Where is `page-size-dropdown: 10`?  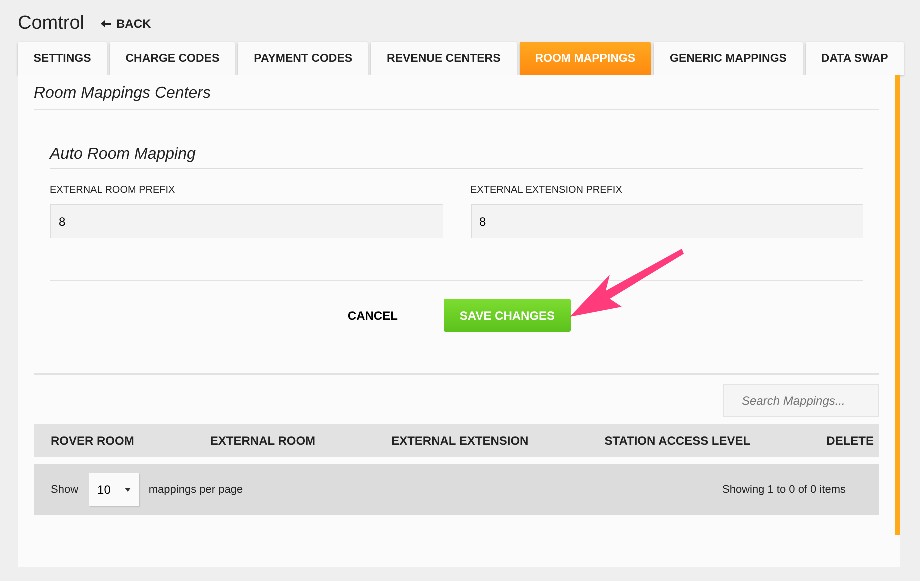
page-size-dropdown: 10 is located at coordinates (113, 489).